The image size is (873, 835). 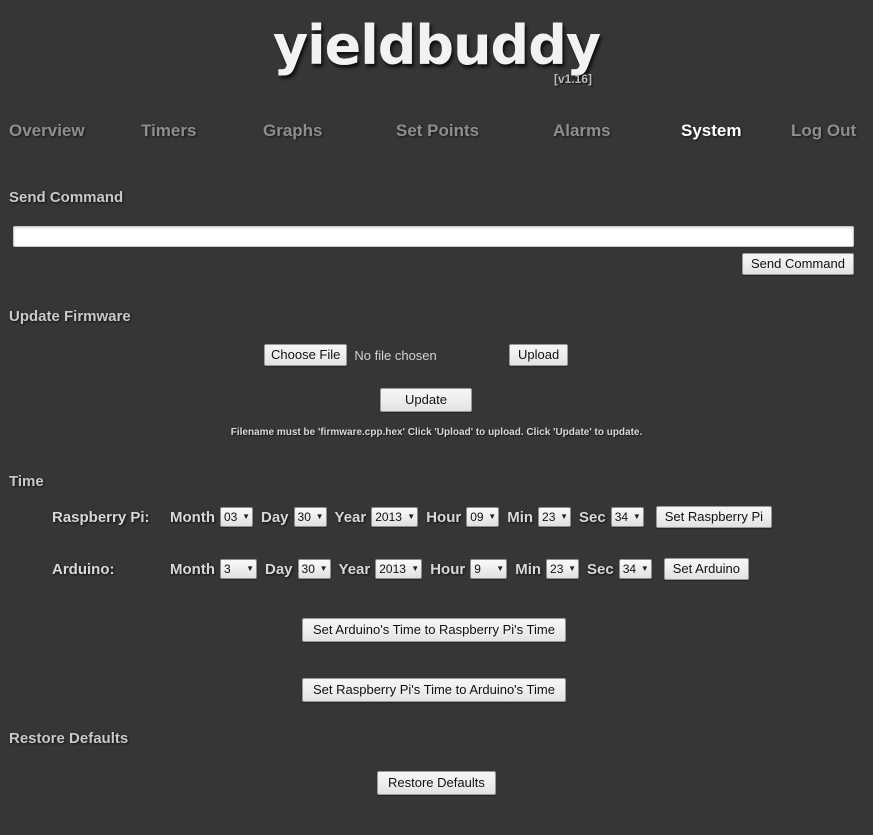 I want to click on time-heading: Time, so click(x=26, y=481).